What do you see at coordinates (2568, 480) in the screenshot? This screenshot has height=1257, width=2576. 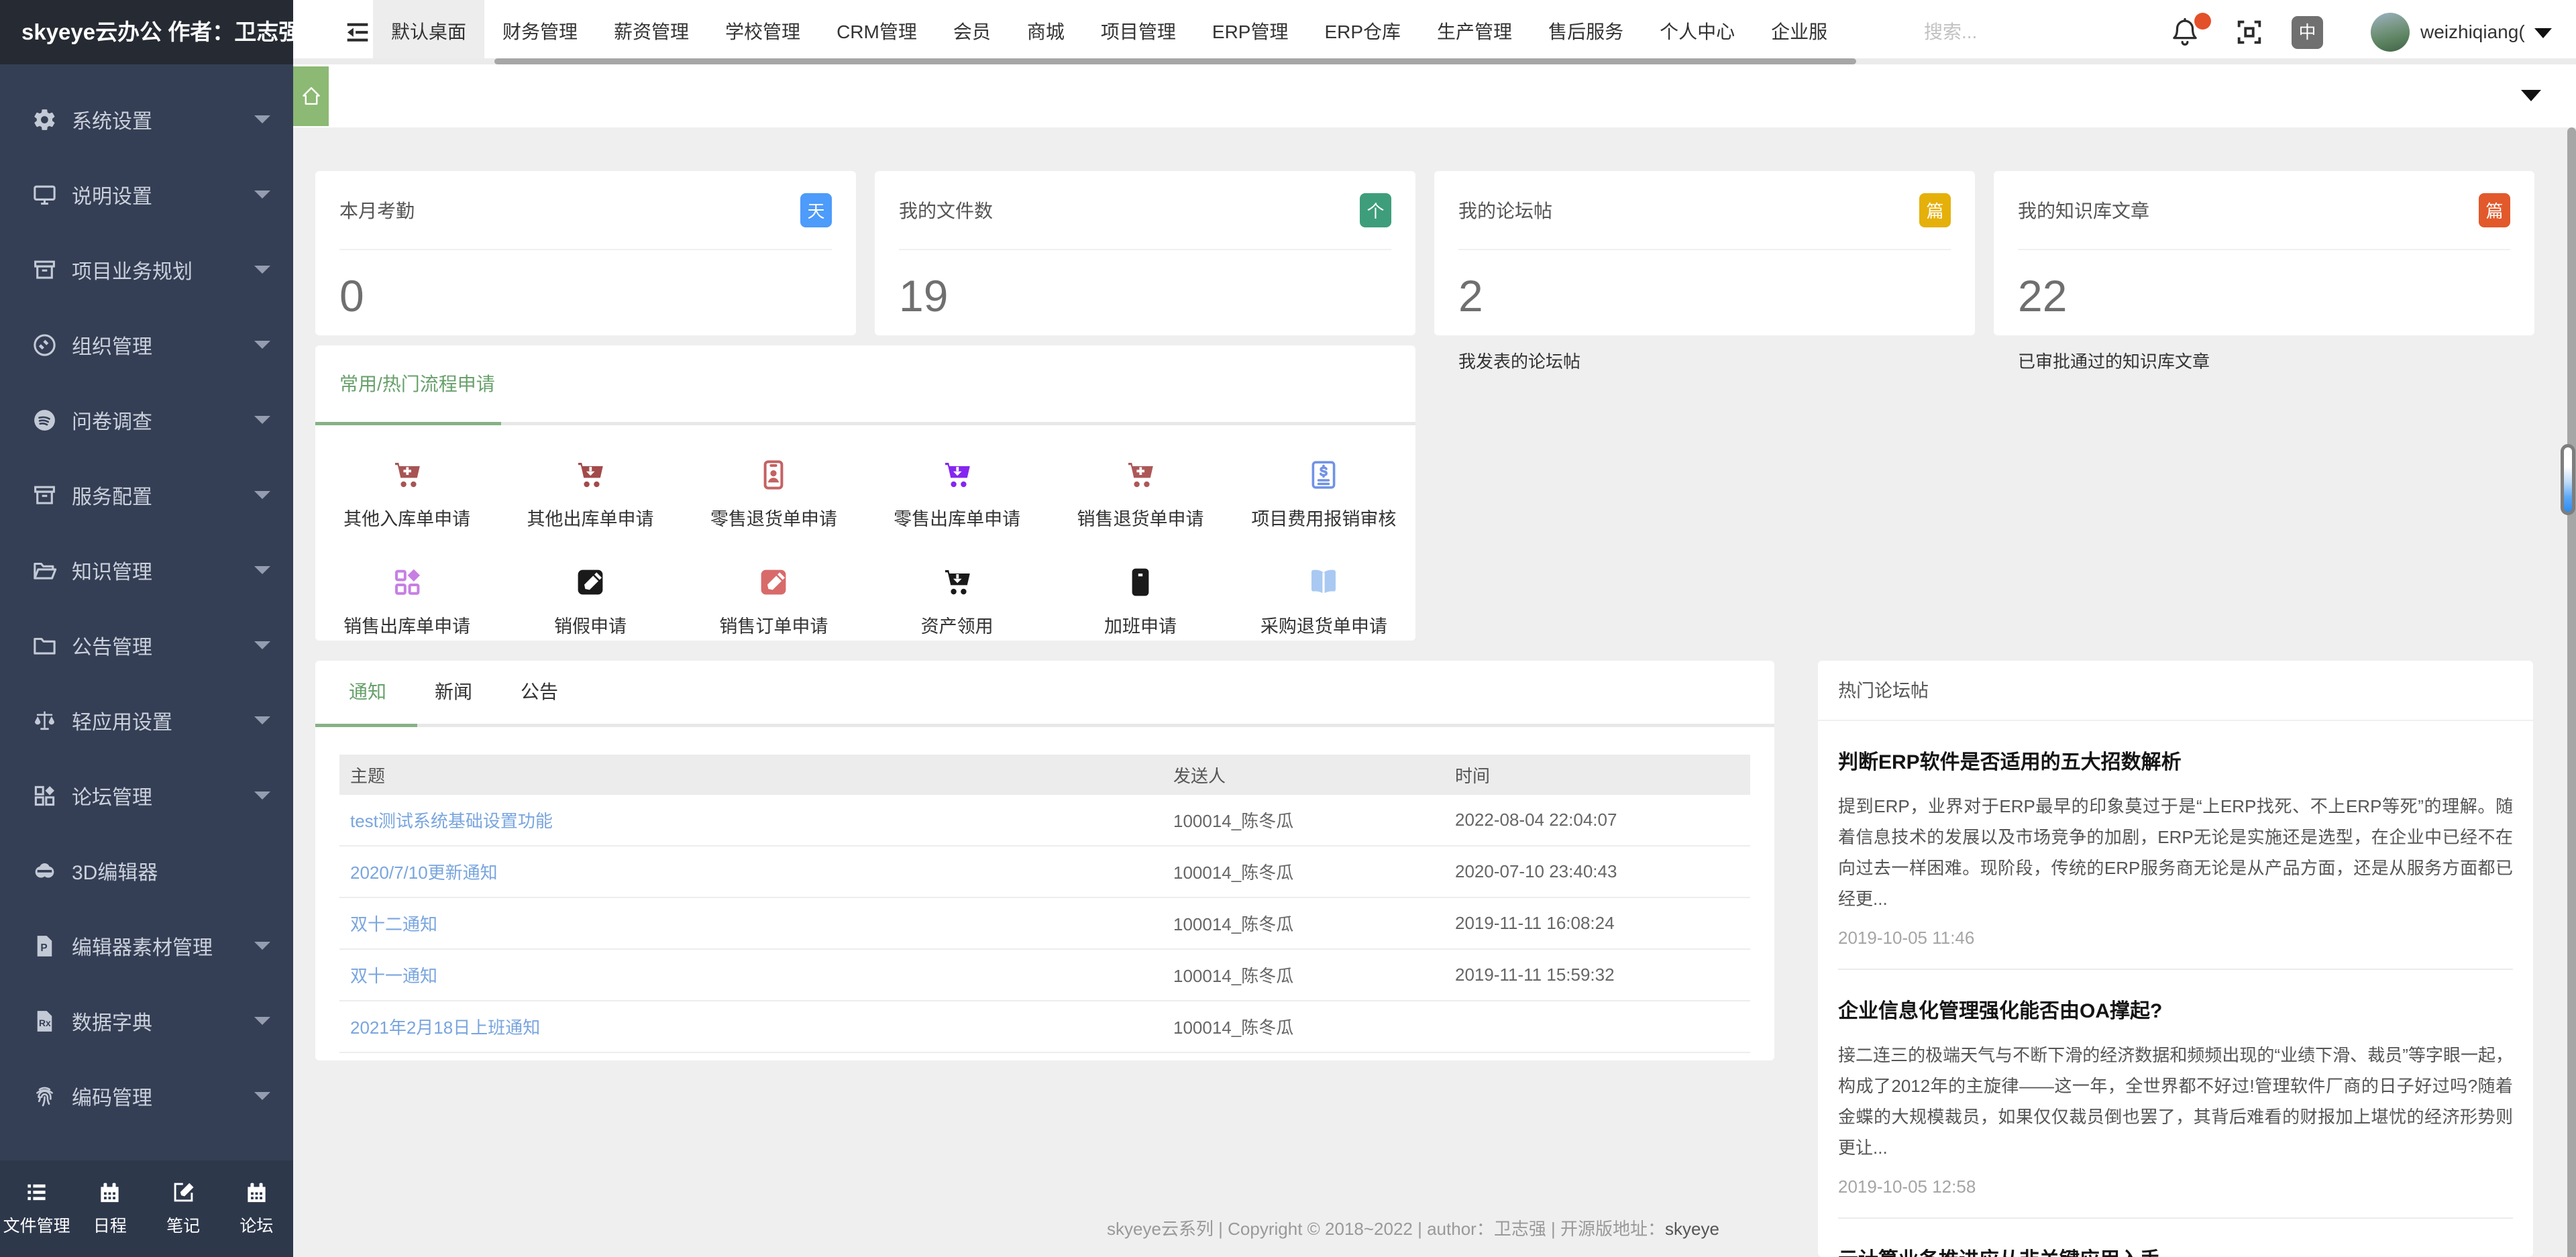 I see `vertical-scrollbar-thumb` at bounding box center [2568, 480].